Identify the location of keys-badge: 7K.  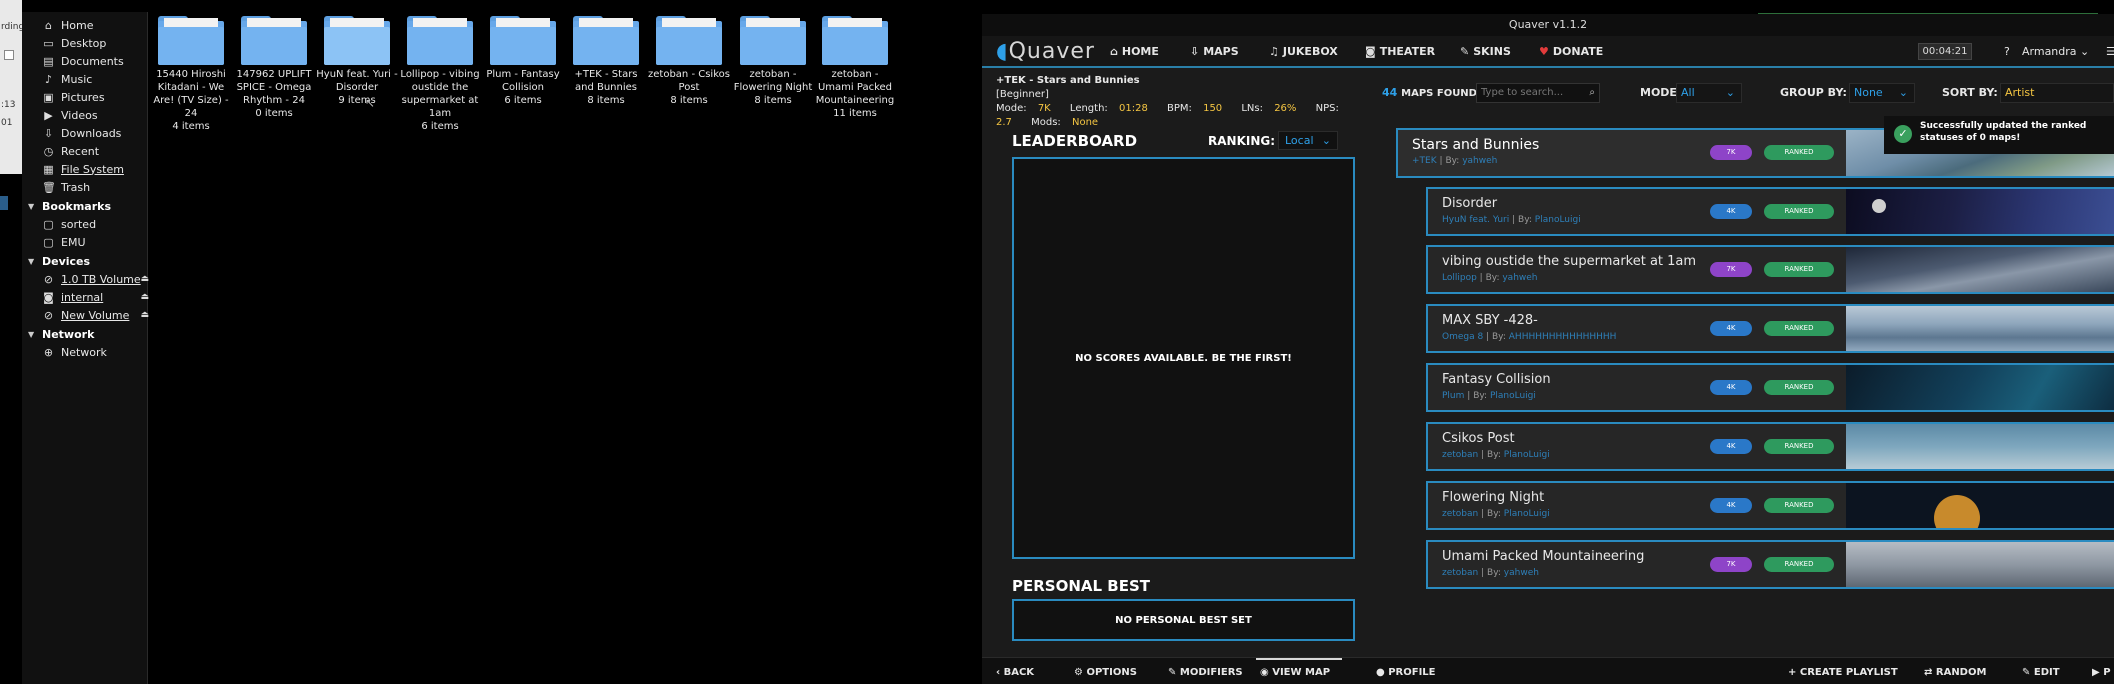
(1731, 269).